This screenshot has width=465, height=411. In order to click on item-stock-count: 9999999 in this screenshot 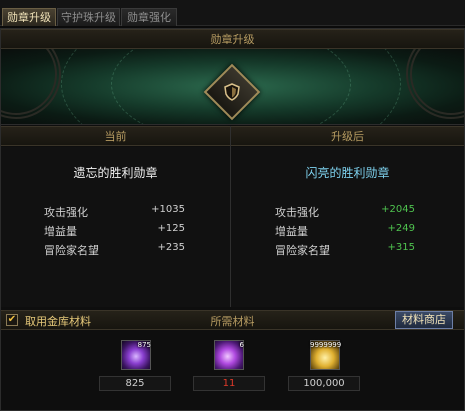, I will do `click(326, 345)`.